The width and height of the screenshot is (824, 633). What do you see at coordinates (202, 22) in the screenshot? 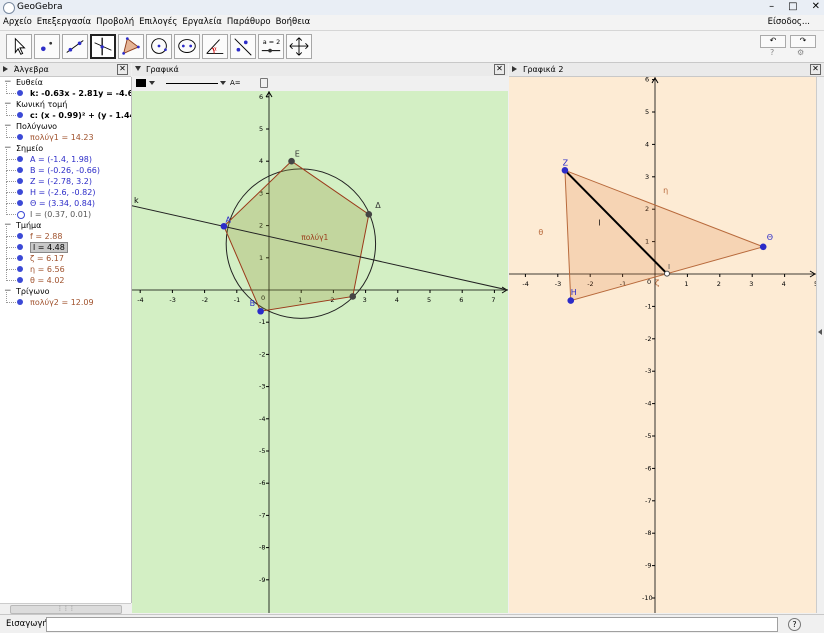
I see `menu-tools: Εργαλεία` at bounding box center [202, 22].